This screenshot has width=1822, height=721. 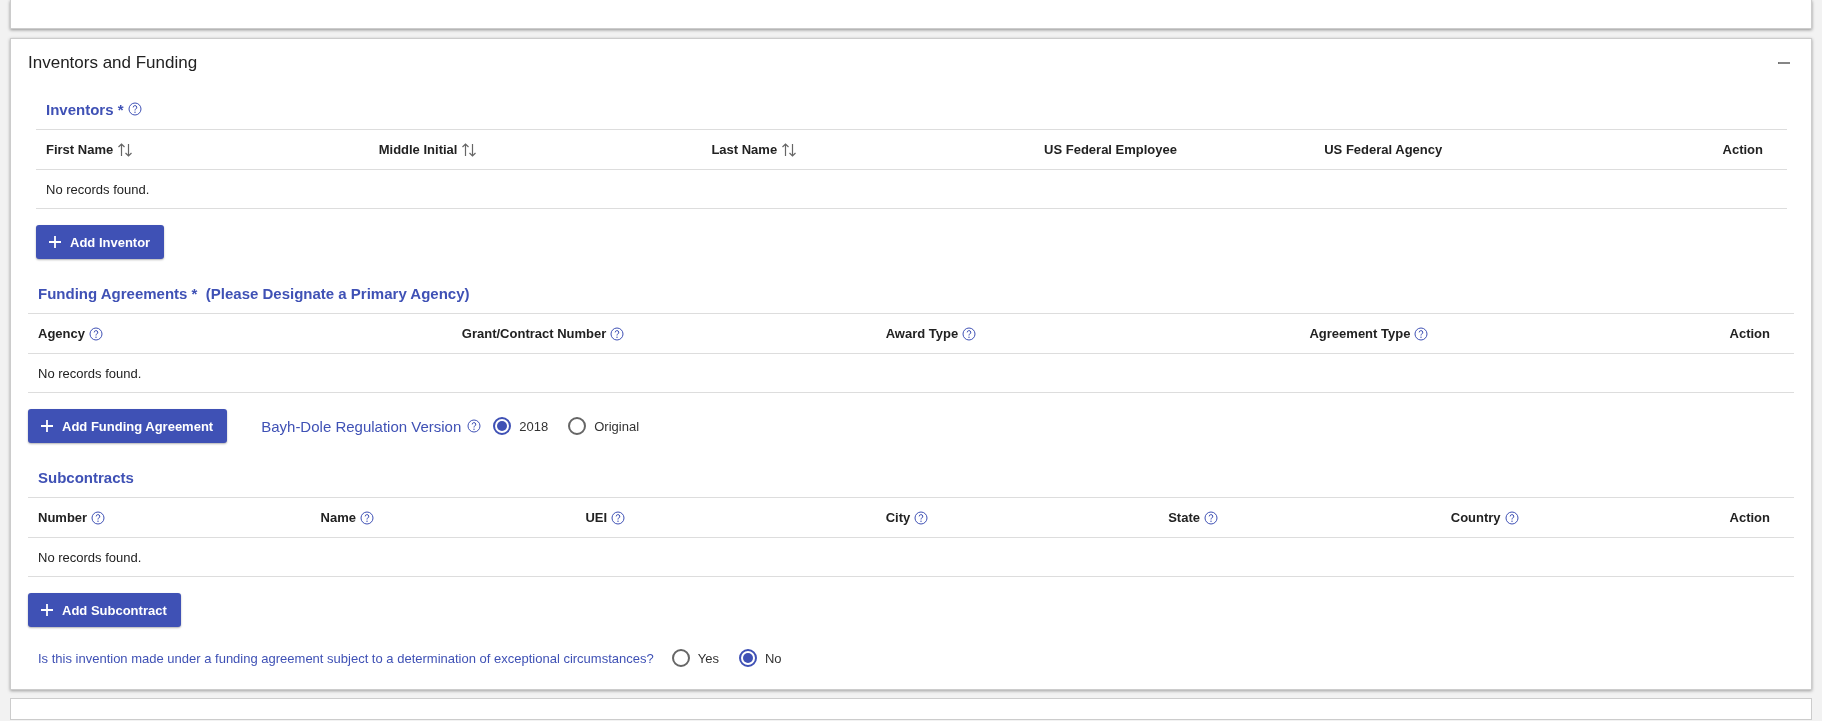 What do you see at coordinates (521, 426) in the screenshot?
I see `radio-option: 2018` at bounding box center [521, 426].